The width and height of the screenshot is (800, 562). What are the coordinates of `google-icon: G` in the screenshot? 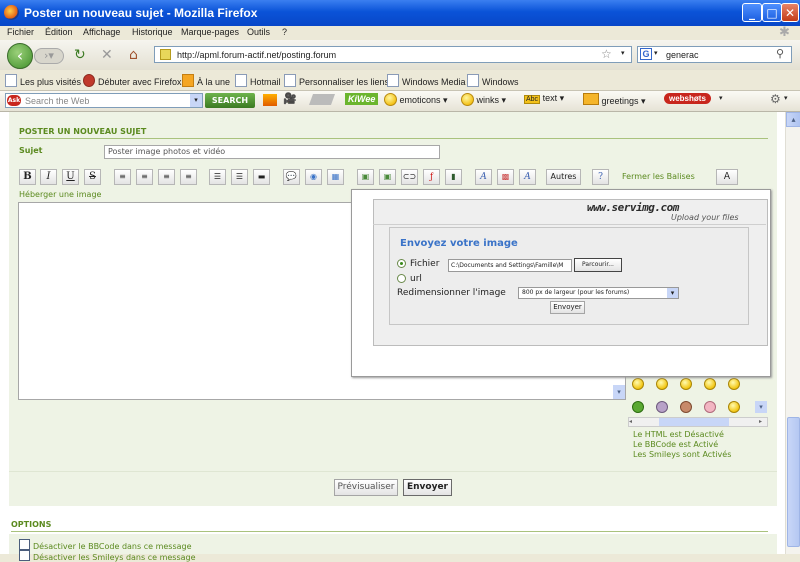 It's located at (646, 54).